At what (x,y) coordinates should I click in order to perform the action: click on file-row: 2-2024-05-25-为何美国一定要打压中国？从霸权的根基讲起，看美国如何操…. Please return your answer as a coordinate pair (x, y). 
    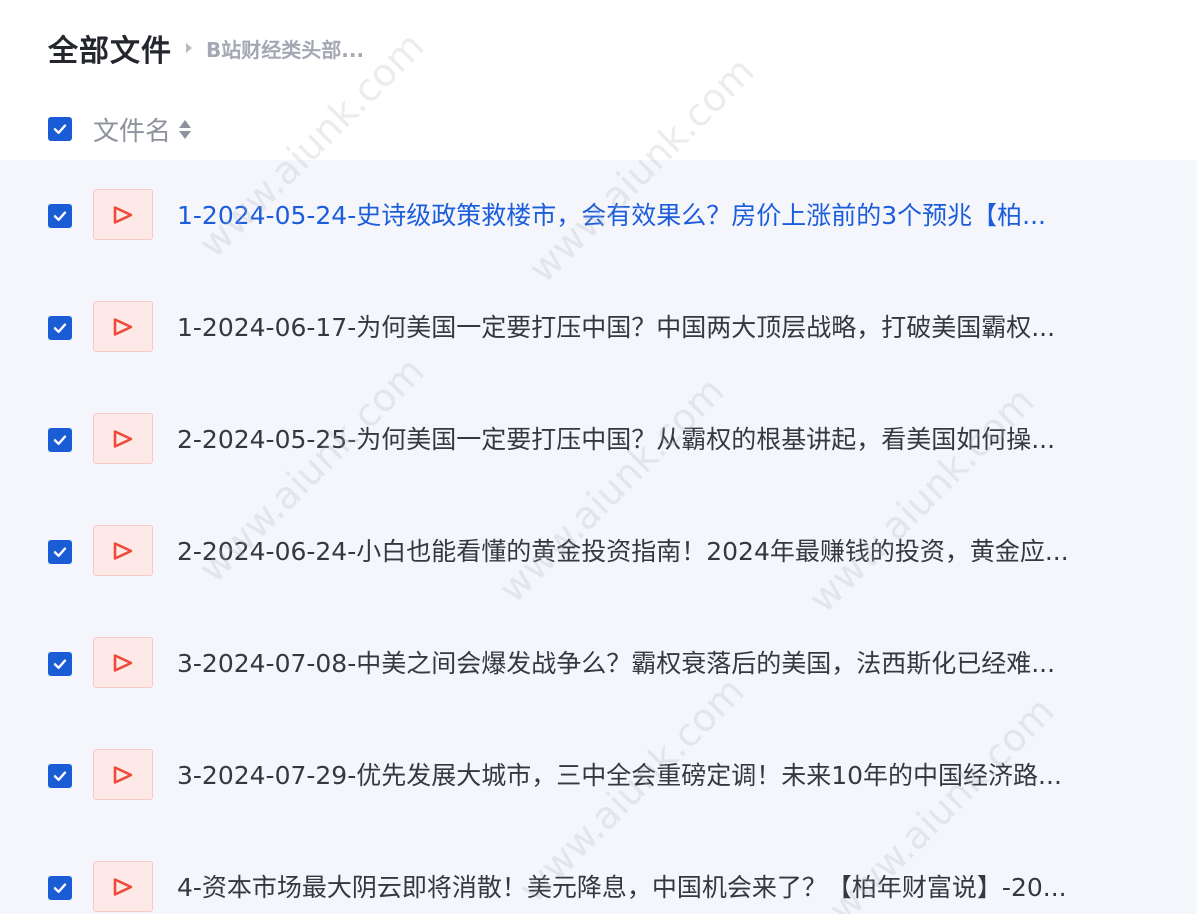
    Looking at the image, I should click on (598, 440).